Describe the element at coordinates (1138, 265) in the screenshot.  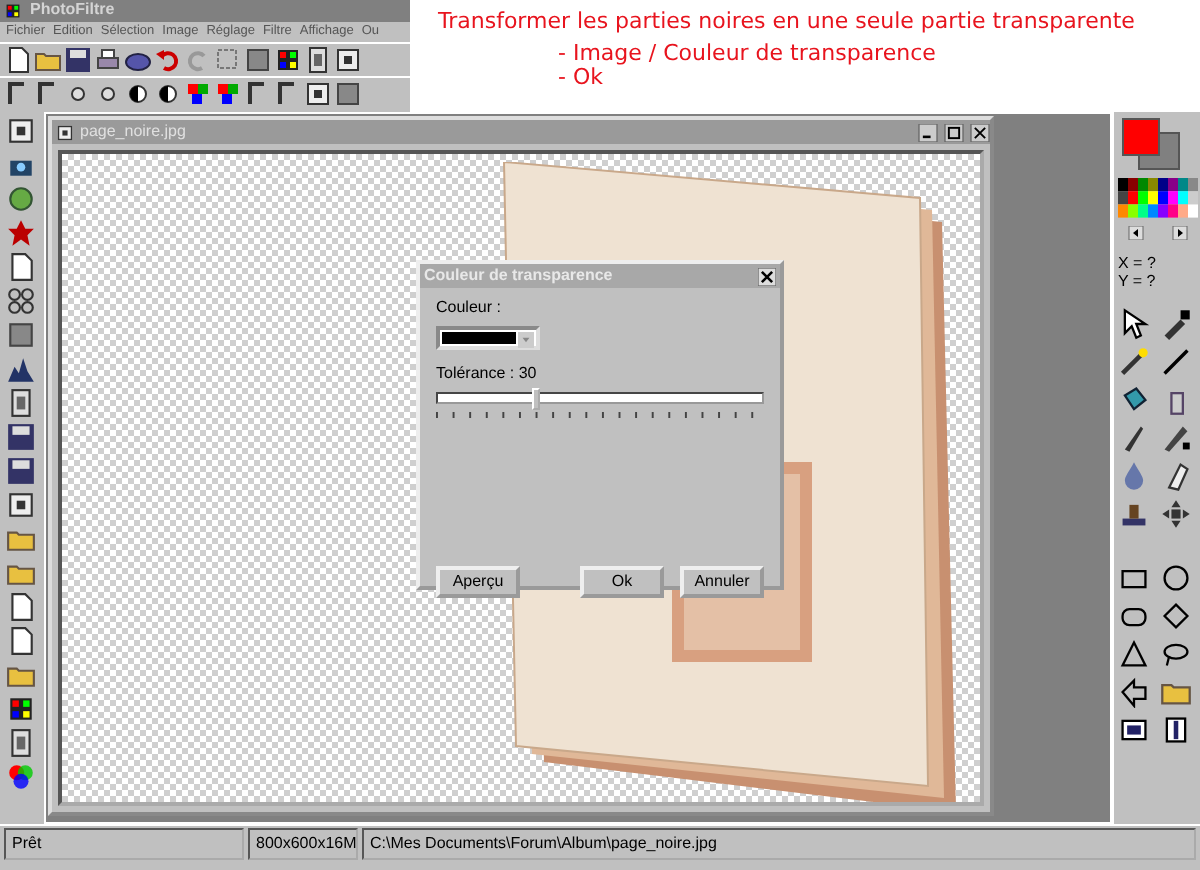
I see `coordinate-readout: X = ?` at that location.